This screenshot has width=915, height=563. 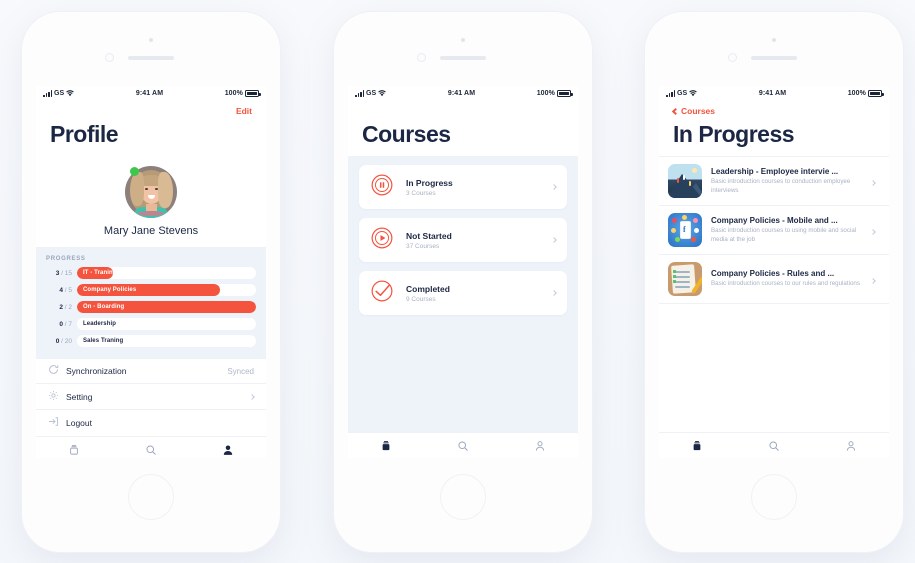 What do you see at coordinates (151, 423) in the screenshot?
I see `menu-item-logout: Logout` at bounding box center [151, 423].